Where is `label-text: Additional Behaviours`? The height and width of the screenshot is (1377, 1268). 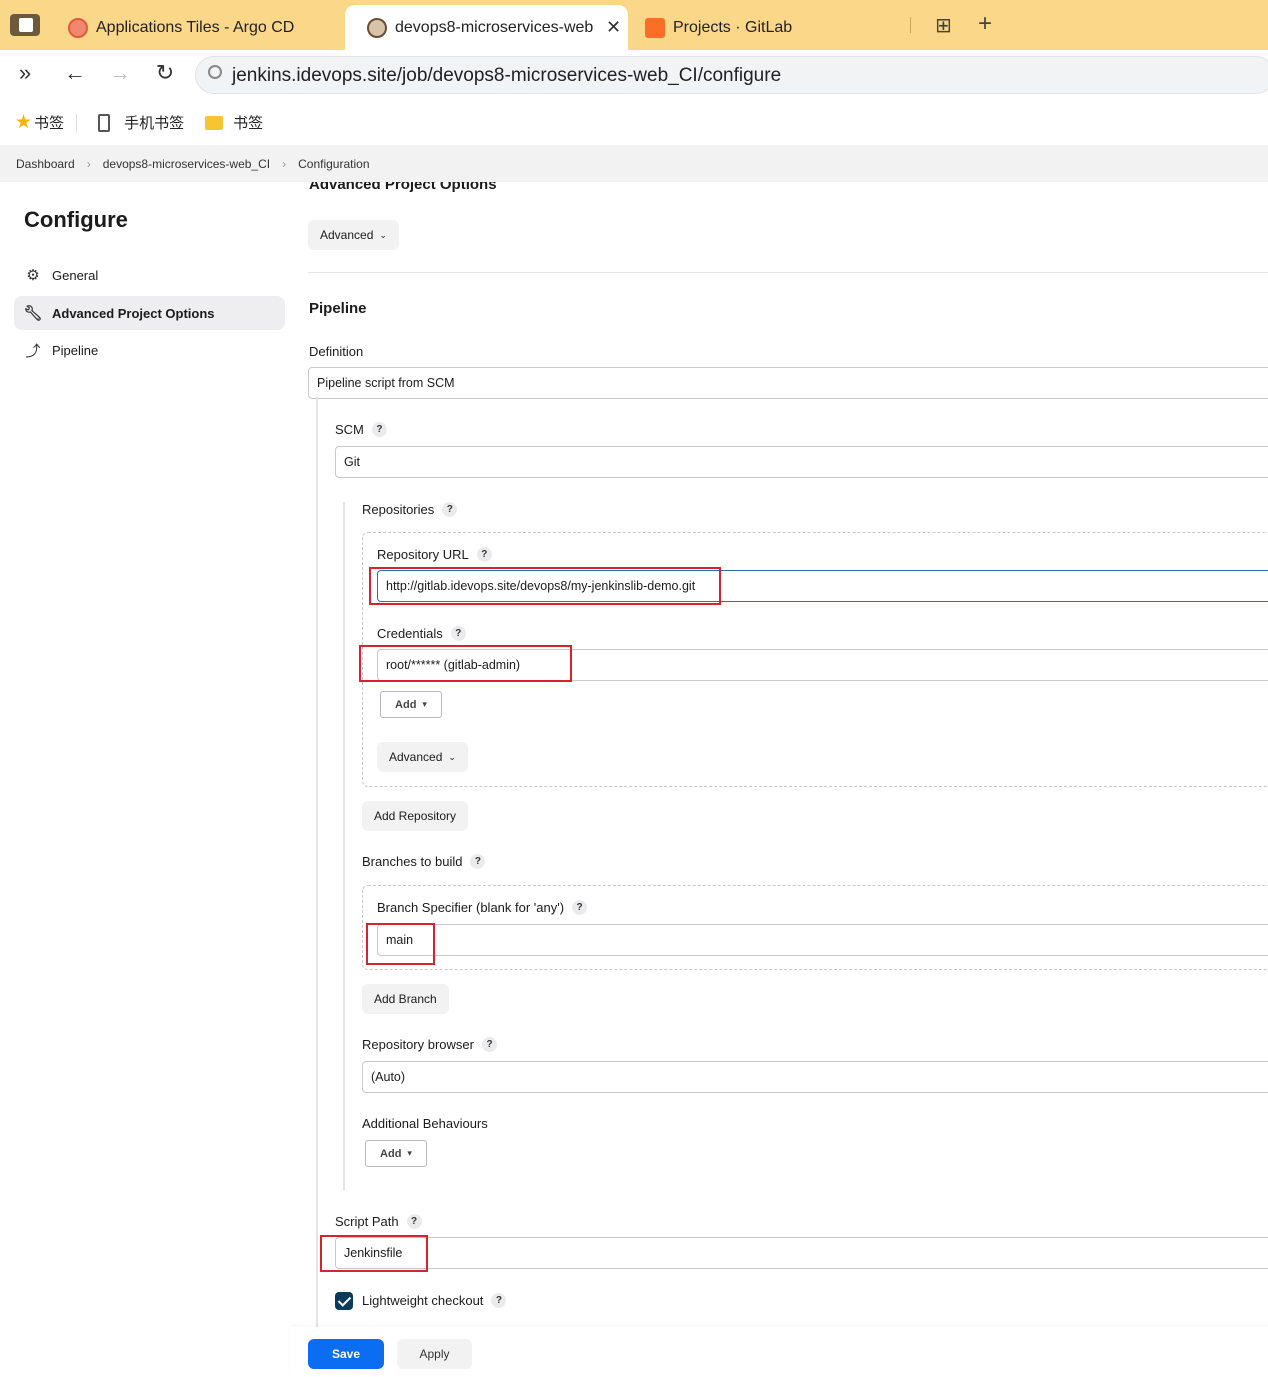
label-text: Additional Behaviours is located at coordinates (425, 1123).